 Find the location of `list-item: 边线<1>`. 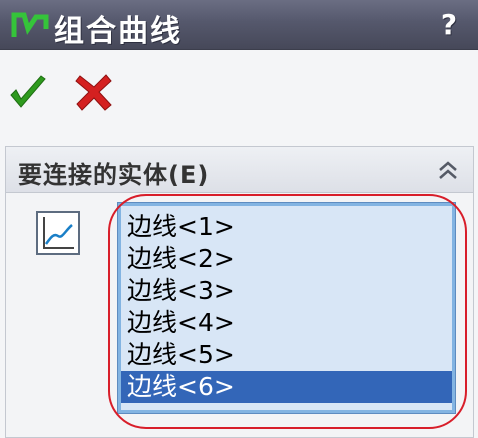

list-item: 边线<1> is located at coordinates (286, 227).